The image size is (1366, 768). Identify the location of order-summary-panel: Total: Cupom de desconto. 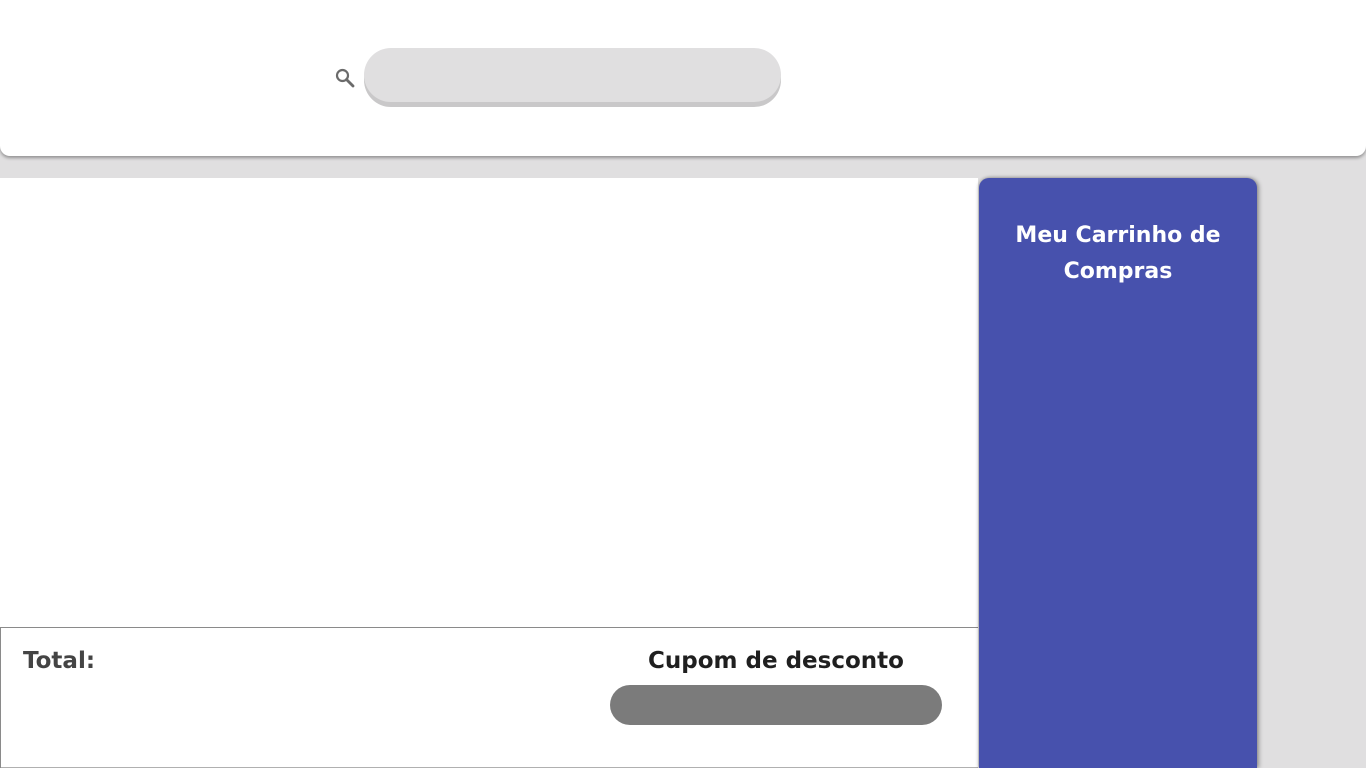
(489, 697).